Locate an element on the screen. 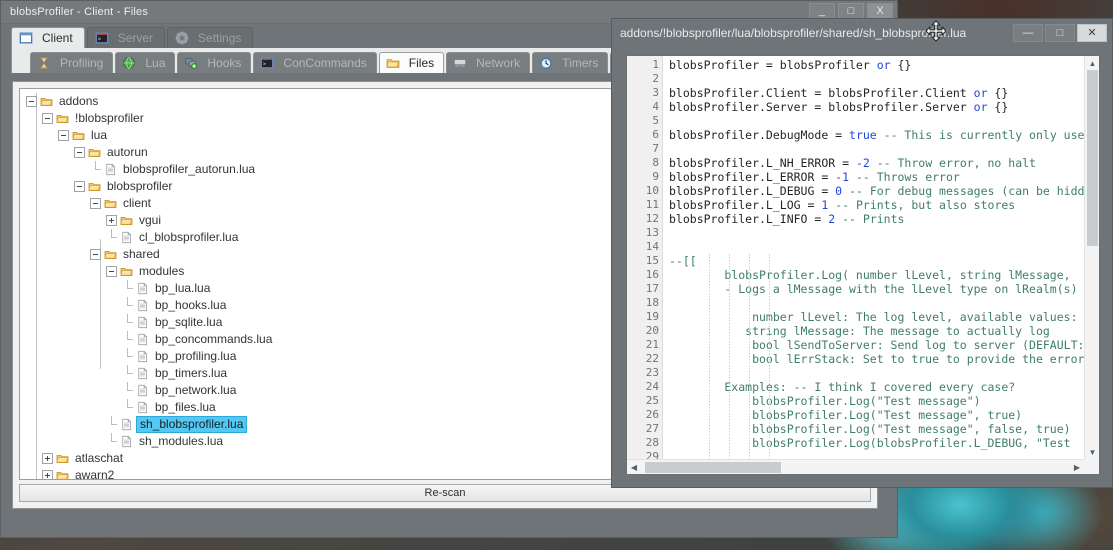 The width and height of the screenshot is (1113, 550). code-minimize-button: — is located at coordinates (1028, 33).